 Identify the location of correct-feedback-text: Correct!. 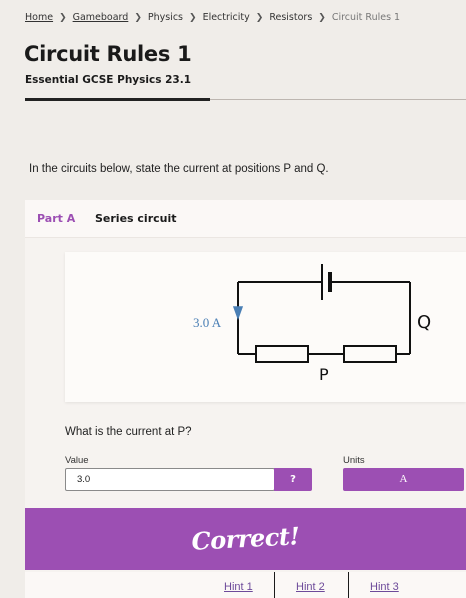
(245, 538).